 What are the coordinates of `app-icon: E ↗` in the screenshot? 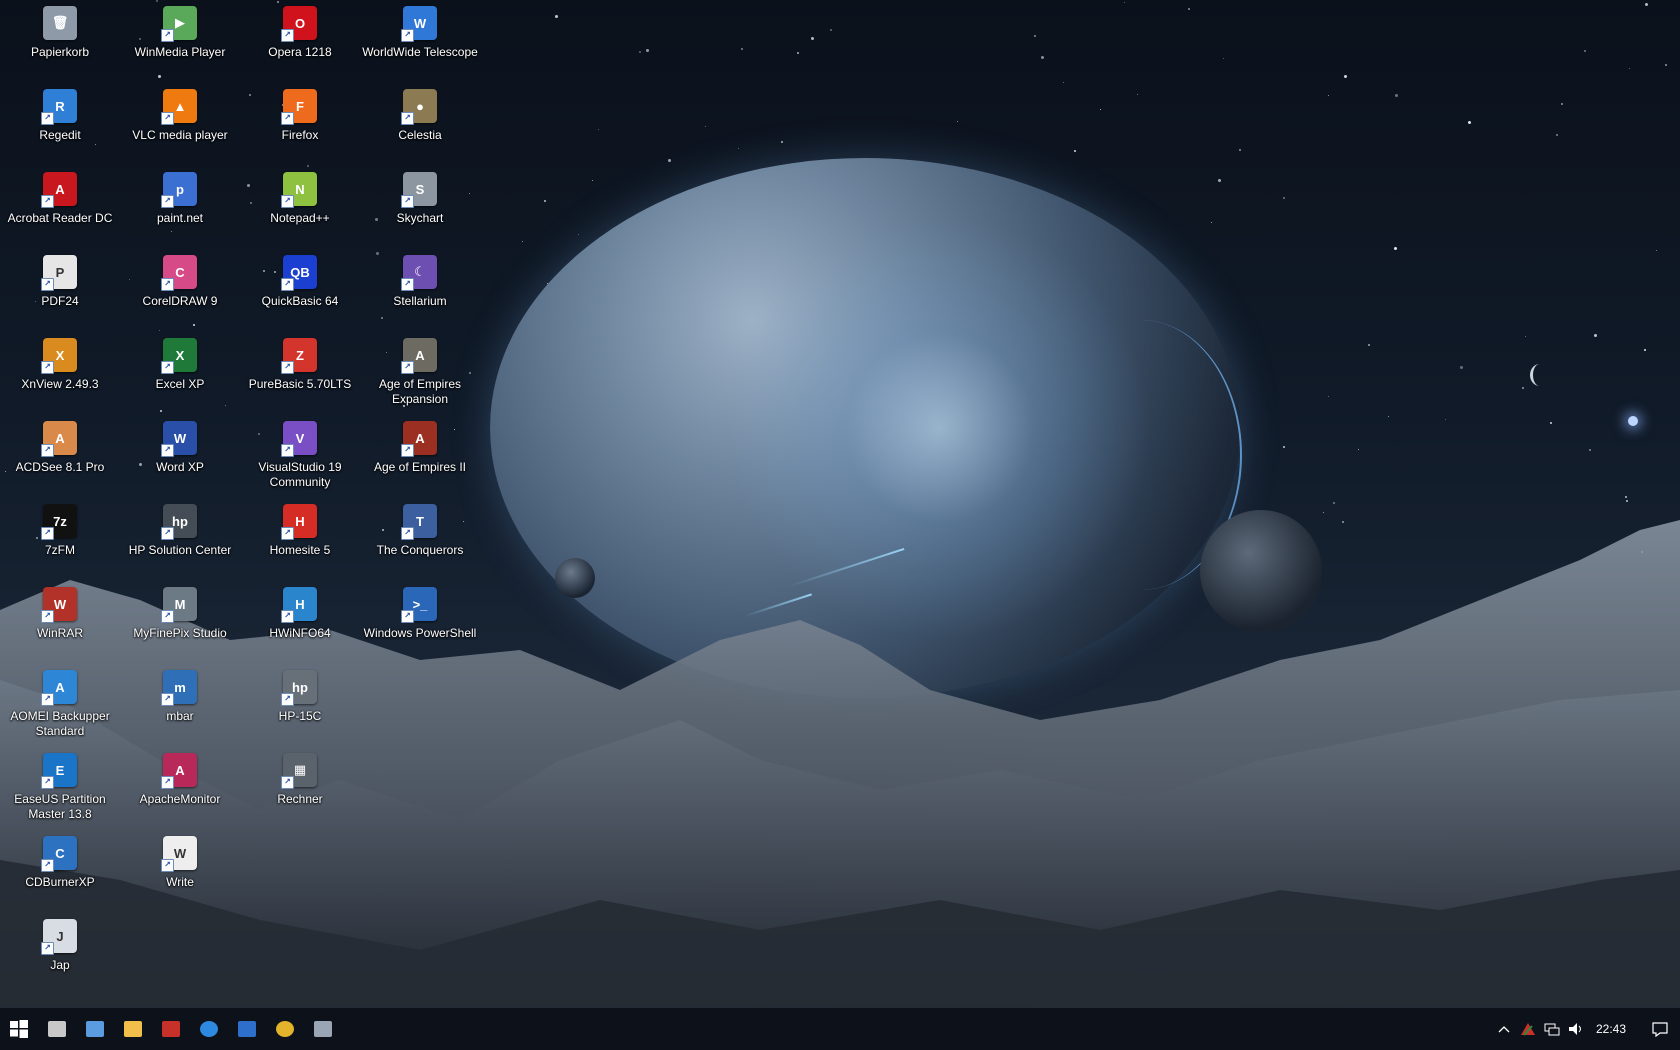 It's located at (59, 771).